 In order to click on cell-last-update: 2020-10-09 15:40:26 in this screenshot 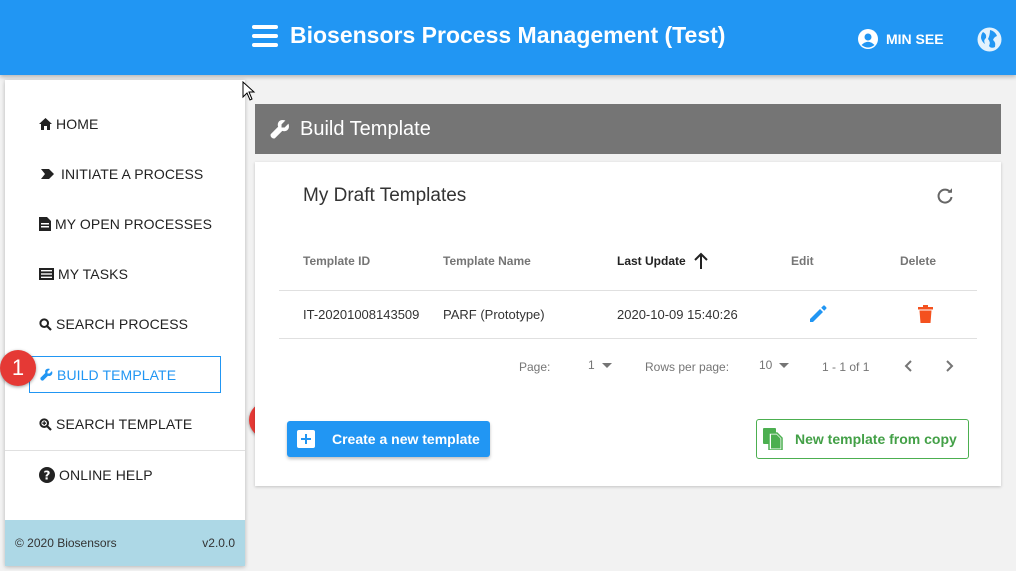, I will do `click(677, 314)`.